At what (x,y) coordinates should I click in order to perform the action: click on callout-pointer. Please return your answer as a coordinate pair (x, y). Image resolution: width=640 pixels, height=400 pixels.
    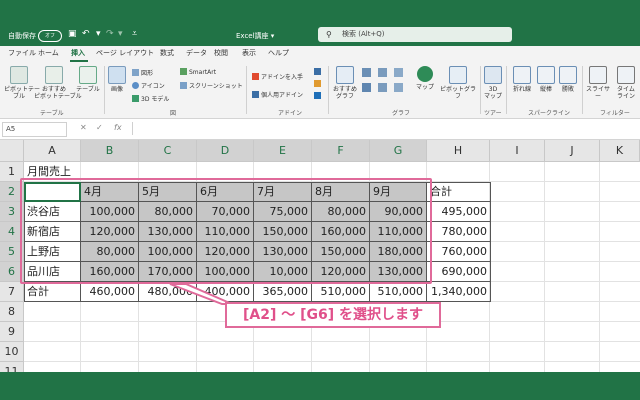
    Looking at the image, I should click on (201, 294).